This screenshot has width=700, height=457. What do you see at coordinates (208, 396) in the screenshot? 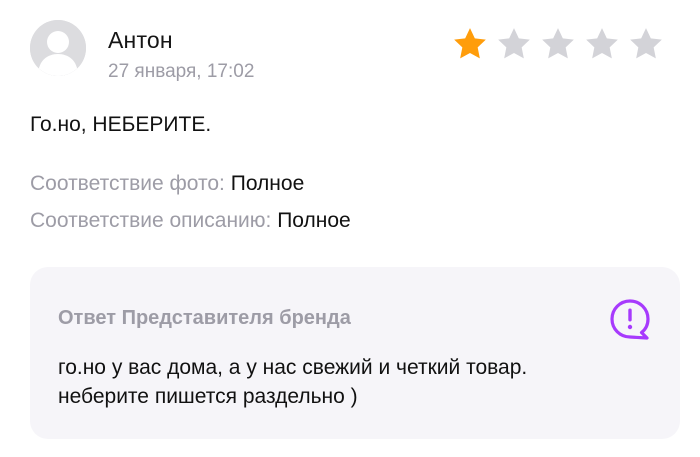
I see `reply-line-2: неберите пишется раздельно )` at bounding box center [208, 396].